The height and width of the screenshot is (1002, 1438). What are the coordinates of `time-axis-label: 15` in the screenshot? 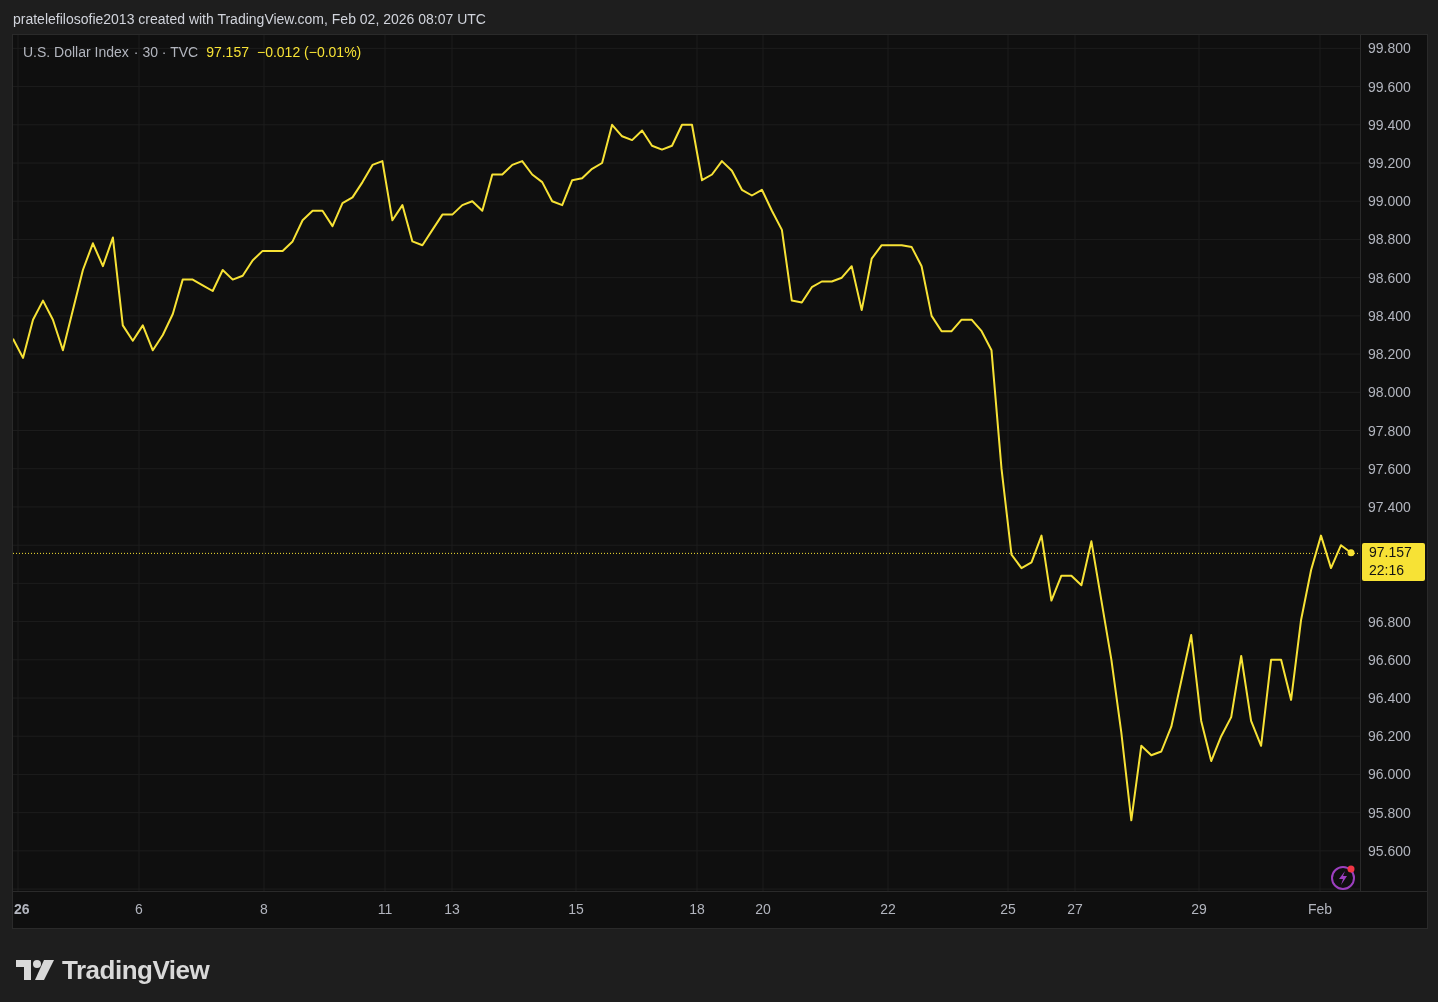 It's located at (576, 909).